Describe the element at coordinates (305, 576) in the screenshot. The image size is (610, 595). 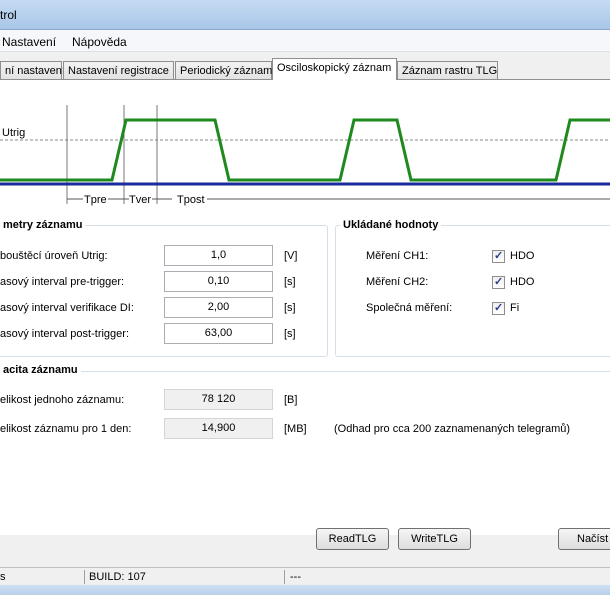
I see `status-bar: s BUILD: 107 ---` at that location.